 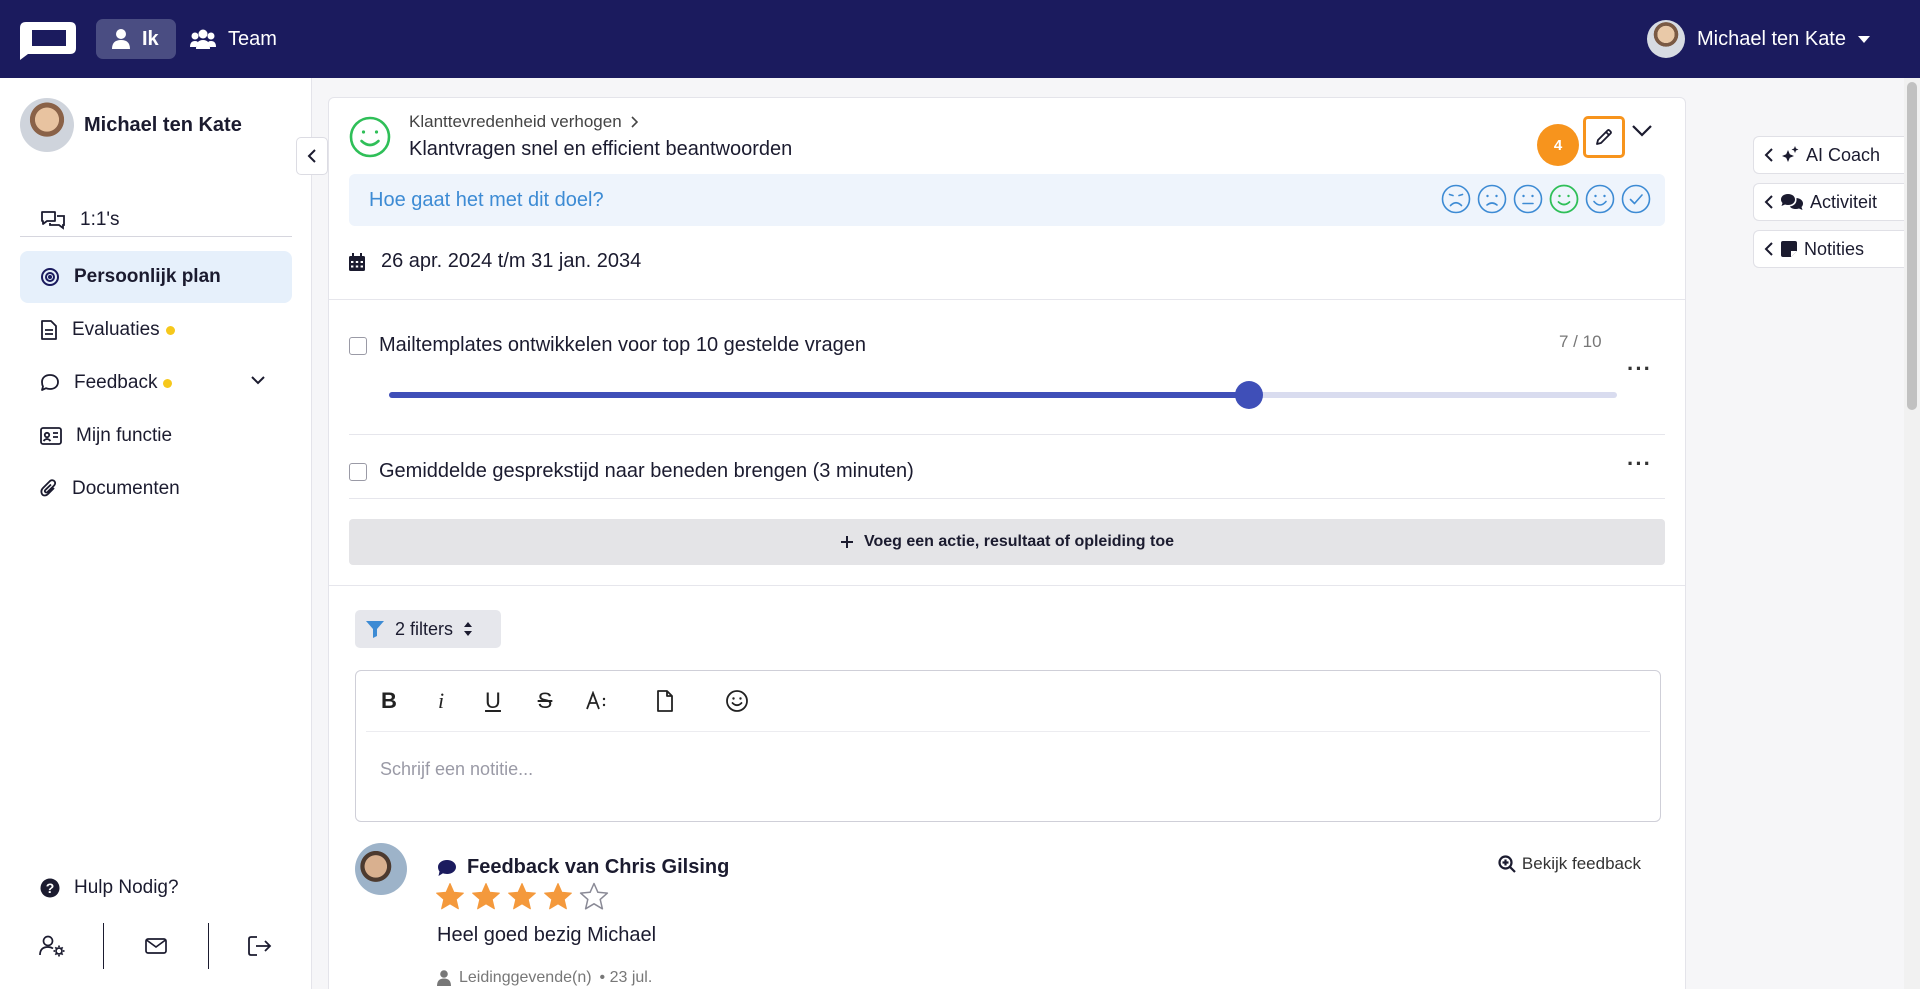 What do you see at coordinates (53, 220) in the screenshot?
I see `chat-bubbles-icon` at bounding box center [53, 220].